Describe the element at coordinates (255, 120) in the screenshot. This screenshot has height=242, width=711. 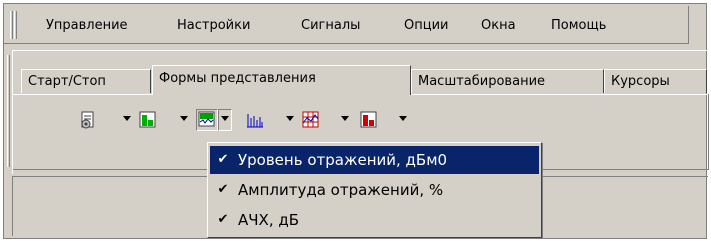
I see `bar-spectrum-icon` at that location.